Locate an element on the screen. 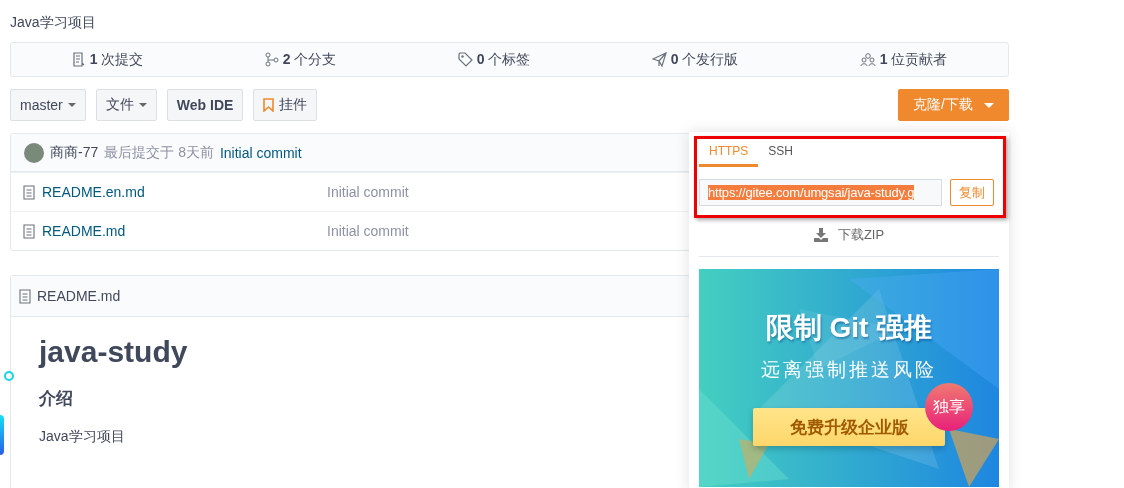 This screenshot has width=1124, height=488. readme-filename: README.md is located at coordinates (79, 296).